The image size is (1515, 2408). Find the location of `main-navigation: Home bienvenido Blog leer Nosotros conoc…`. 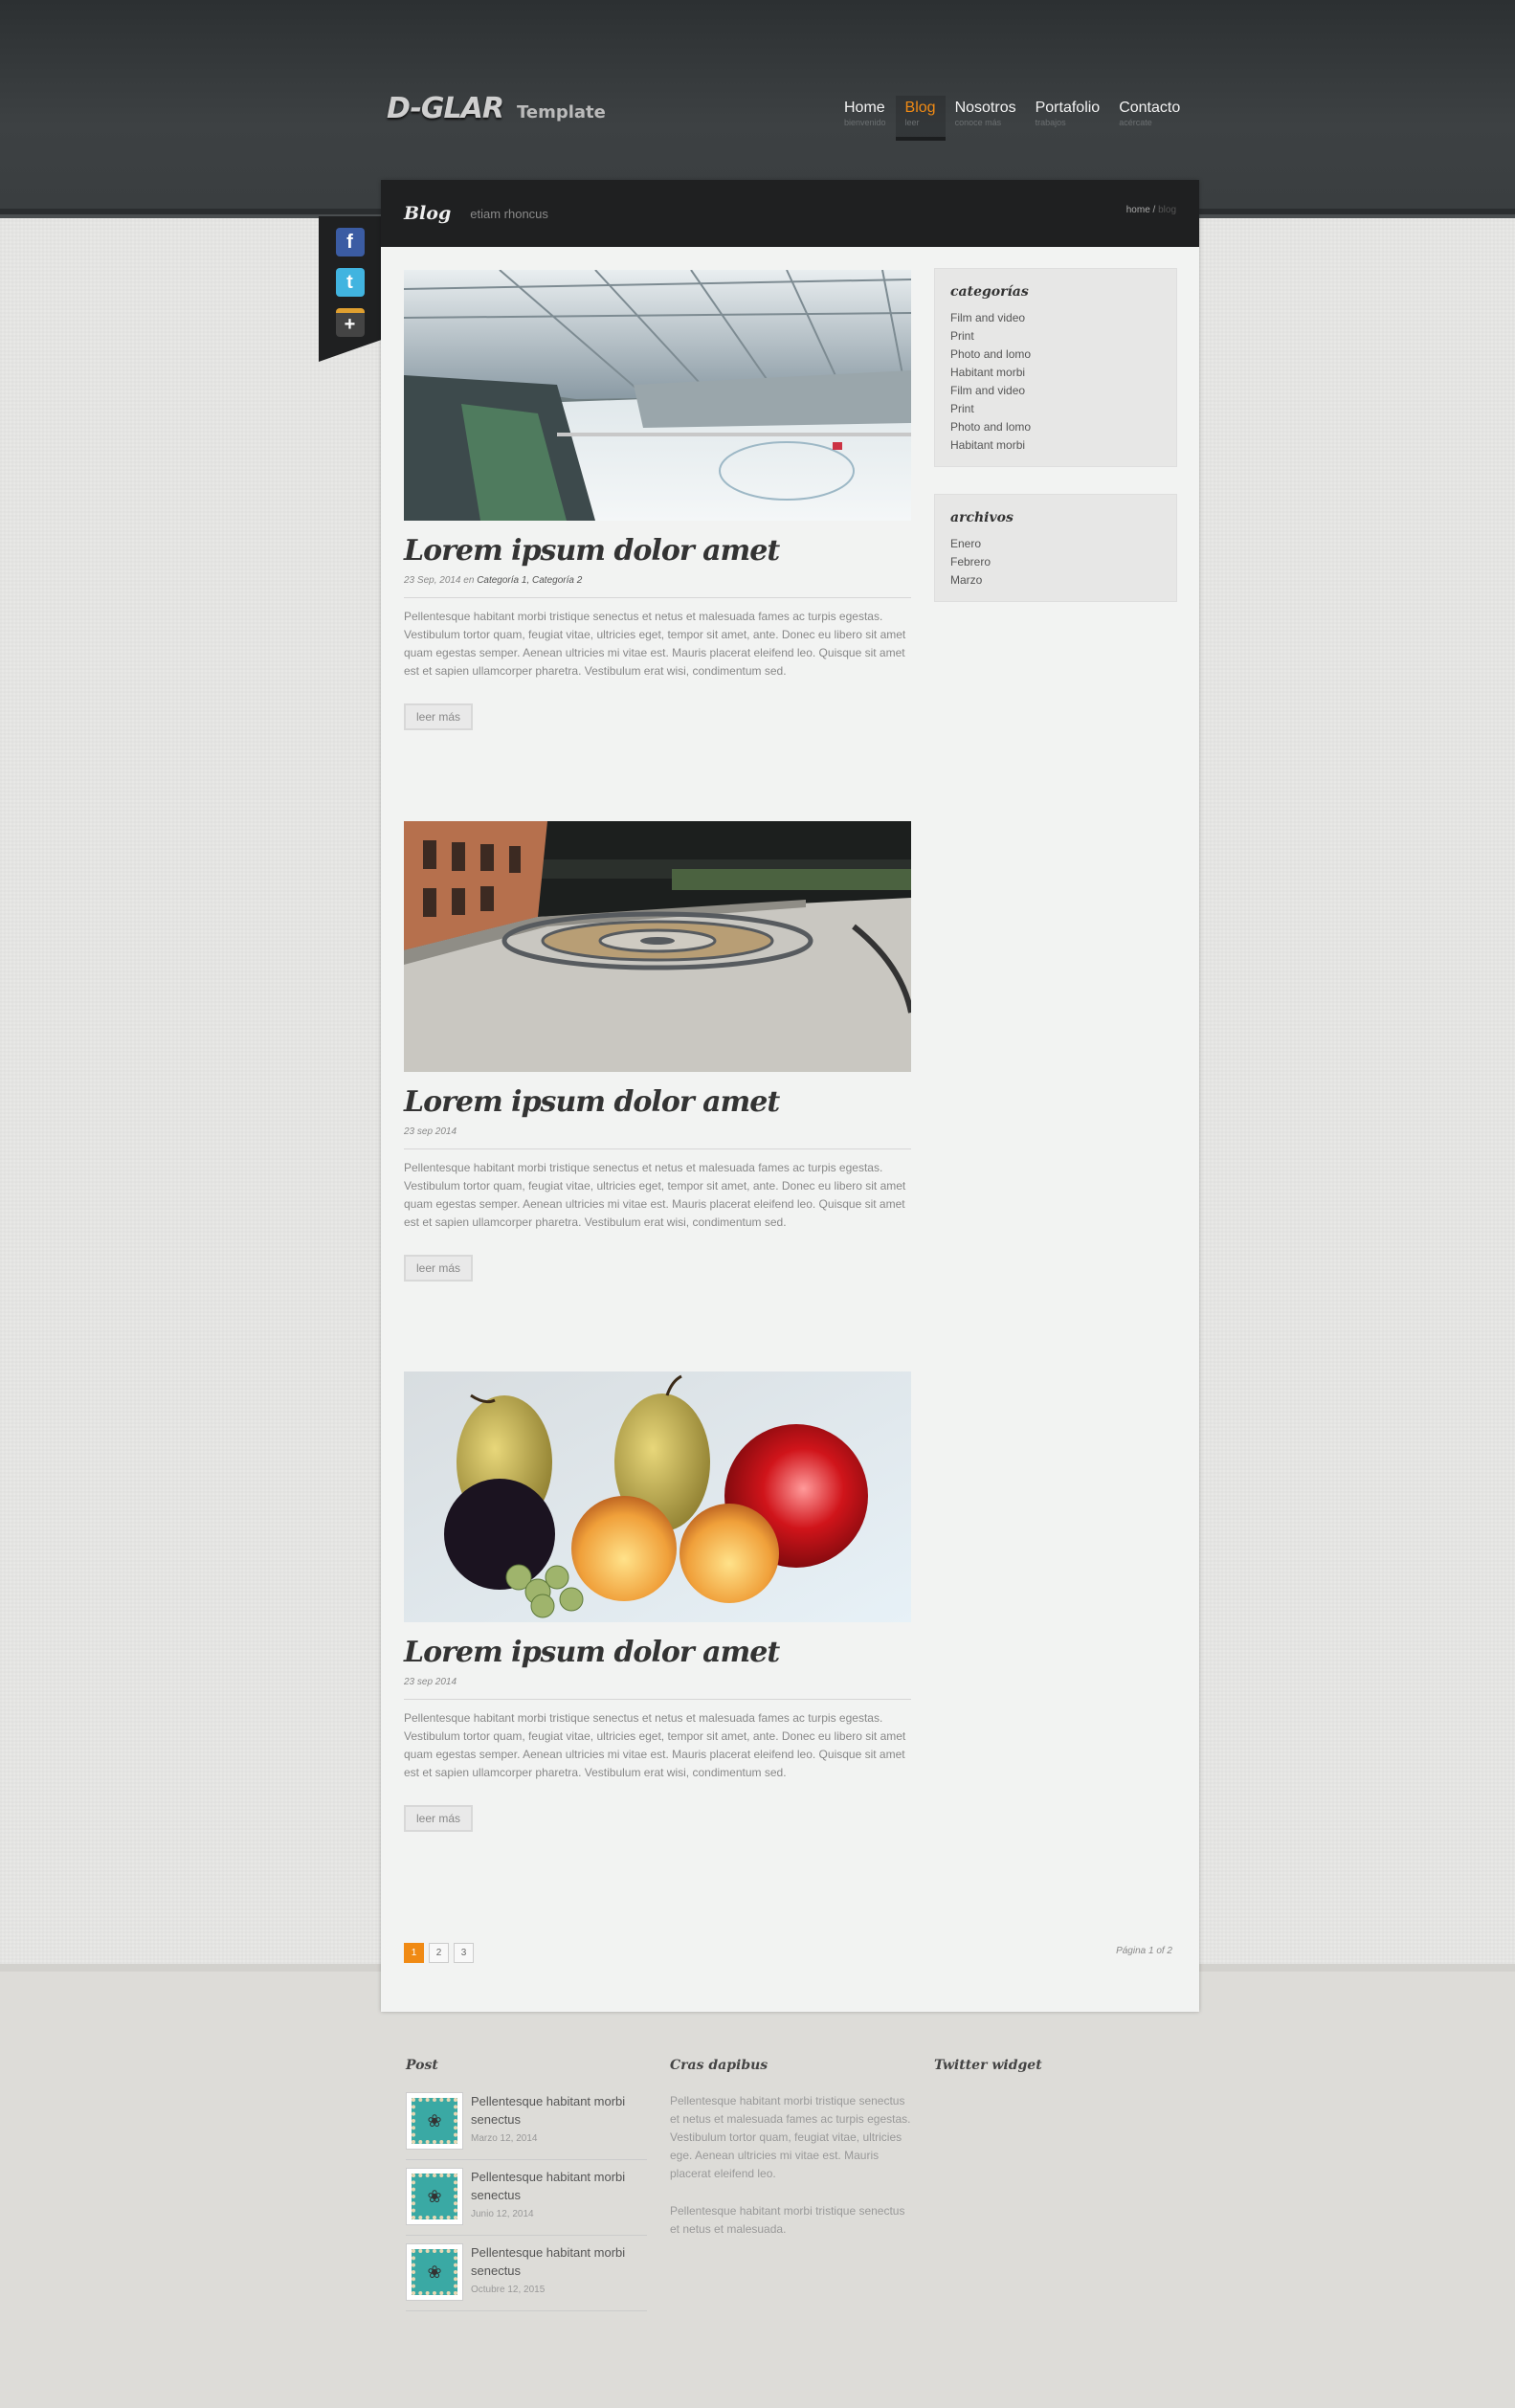

main-navigation: Home bienvenido Blog leer Nosotros conoc… is located at coordinates (1012, 118).